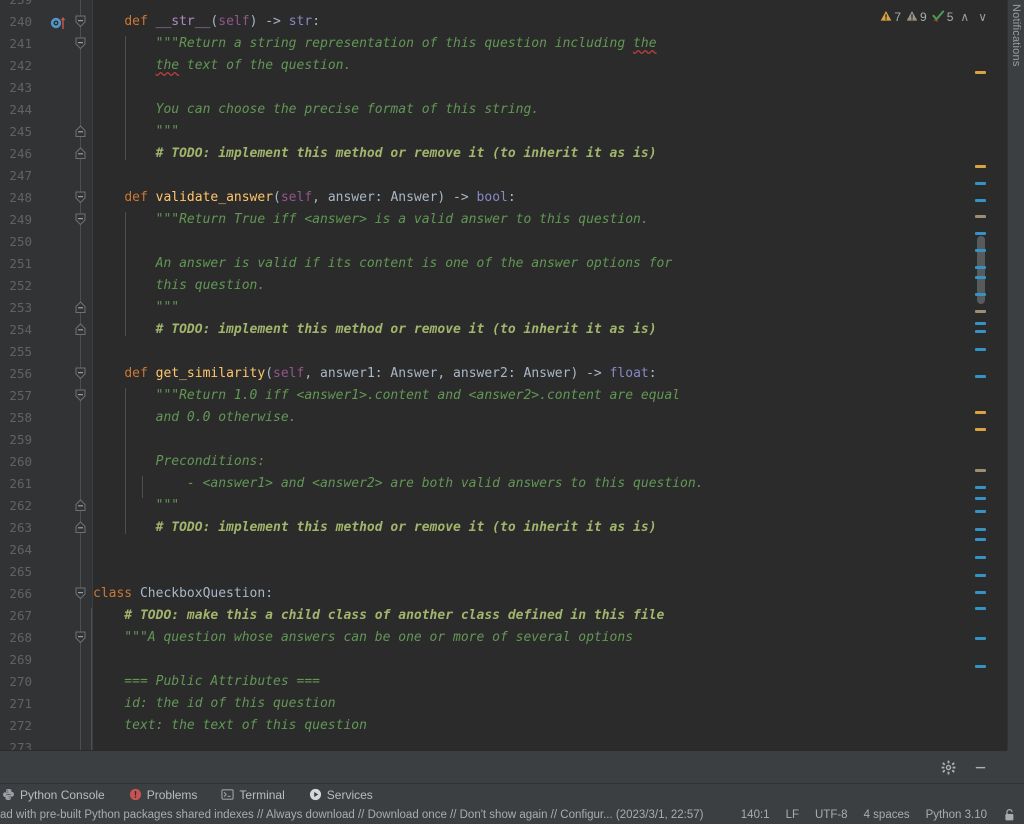 This screenshot has width=1024, height=824. I want to click on line-number: 253, so click(20, 307).